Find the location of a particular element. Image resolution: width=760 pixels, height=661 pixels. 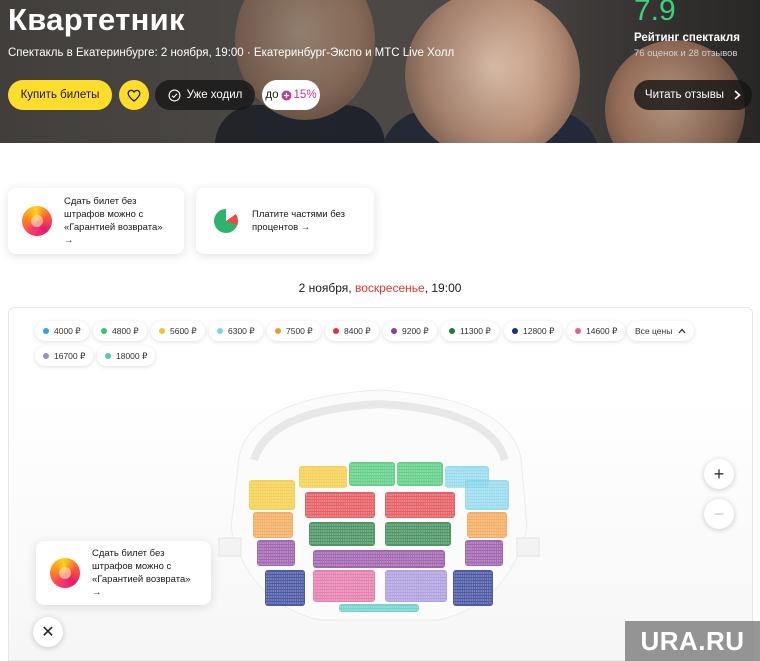

price-filter-label: 12800 ₽ is located at coordinates (539, 330).